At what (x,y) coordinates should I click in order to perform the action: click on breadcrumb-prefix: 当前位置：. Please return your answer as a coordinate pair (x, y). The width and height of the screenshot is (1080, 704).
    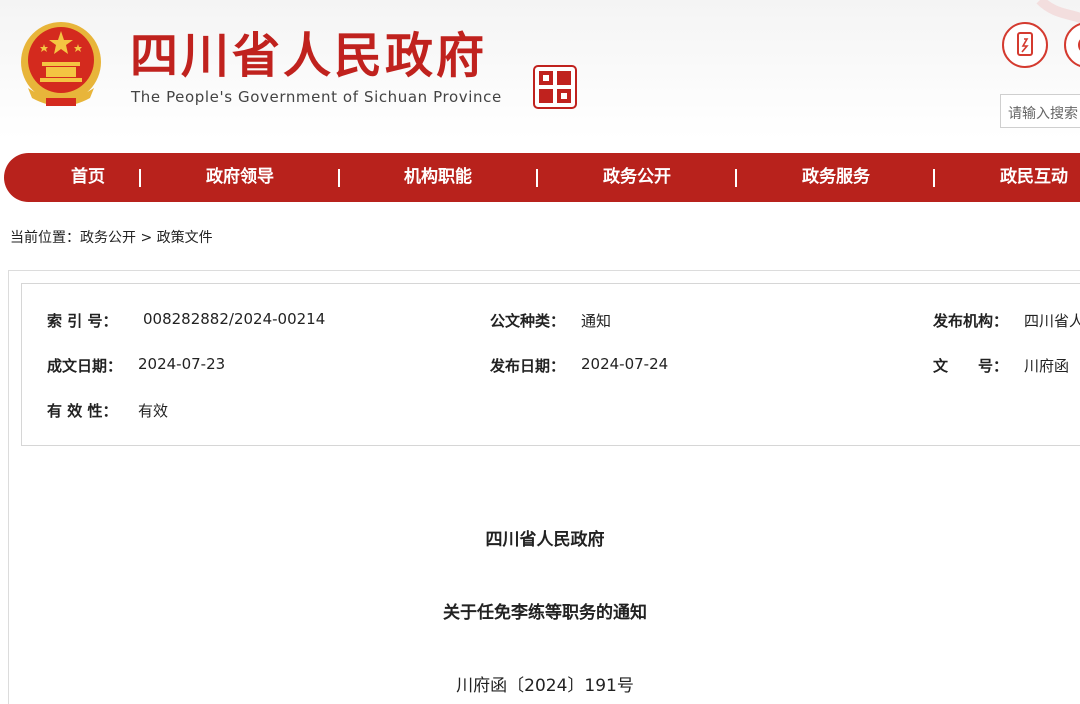
    Looking at the image, I should click on (45, 238).